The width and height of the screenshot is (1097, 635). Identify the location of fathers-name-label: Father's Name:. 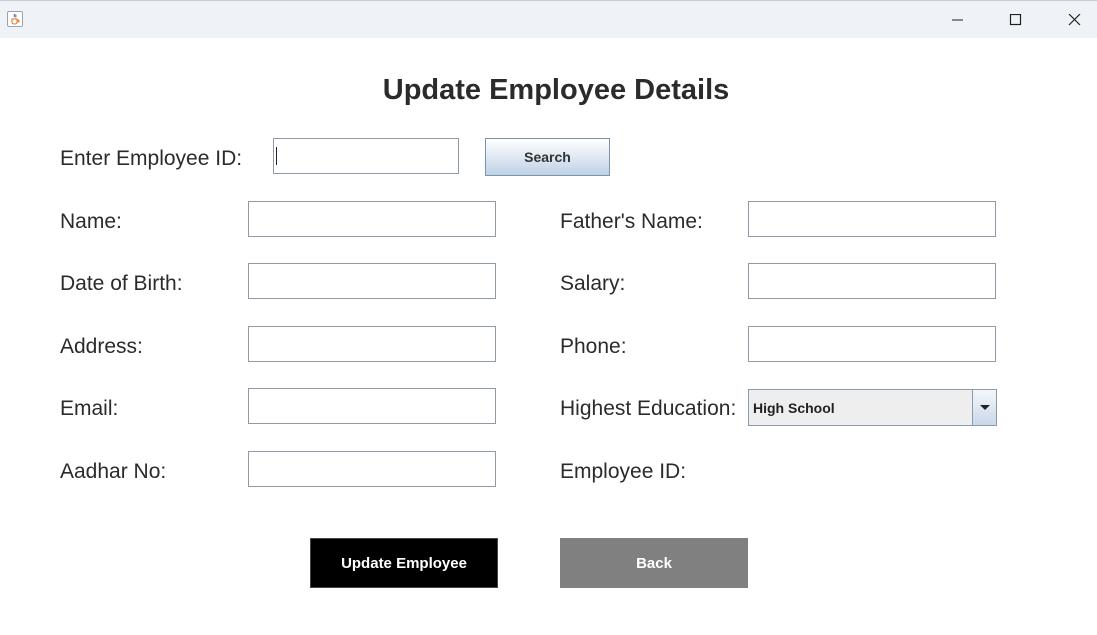
(631, 221).